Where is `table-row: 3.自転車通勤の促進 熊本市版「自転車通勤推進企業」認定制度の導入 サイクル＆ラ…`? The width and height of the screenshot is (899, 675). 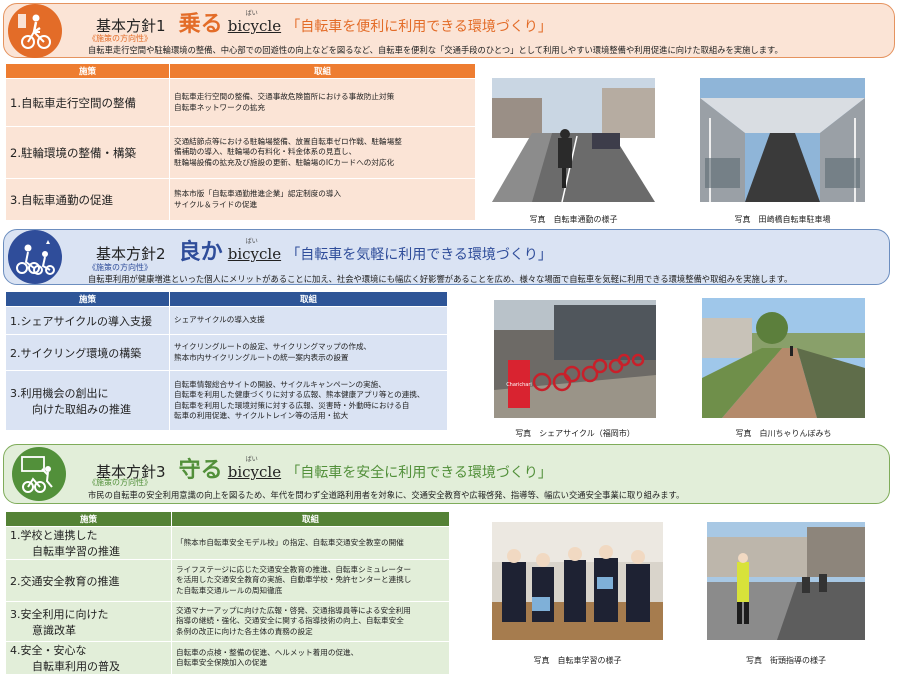 table-row: 3.自転車通勤の促進 熊本市版「自転車通勤推進企業」認定制度の導入 サイクル＆ラ… is located at coordinates (240, 199).